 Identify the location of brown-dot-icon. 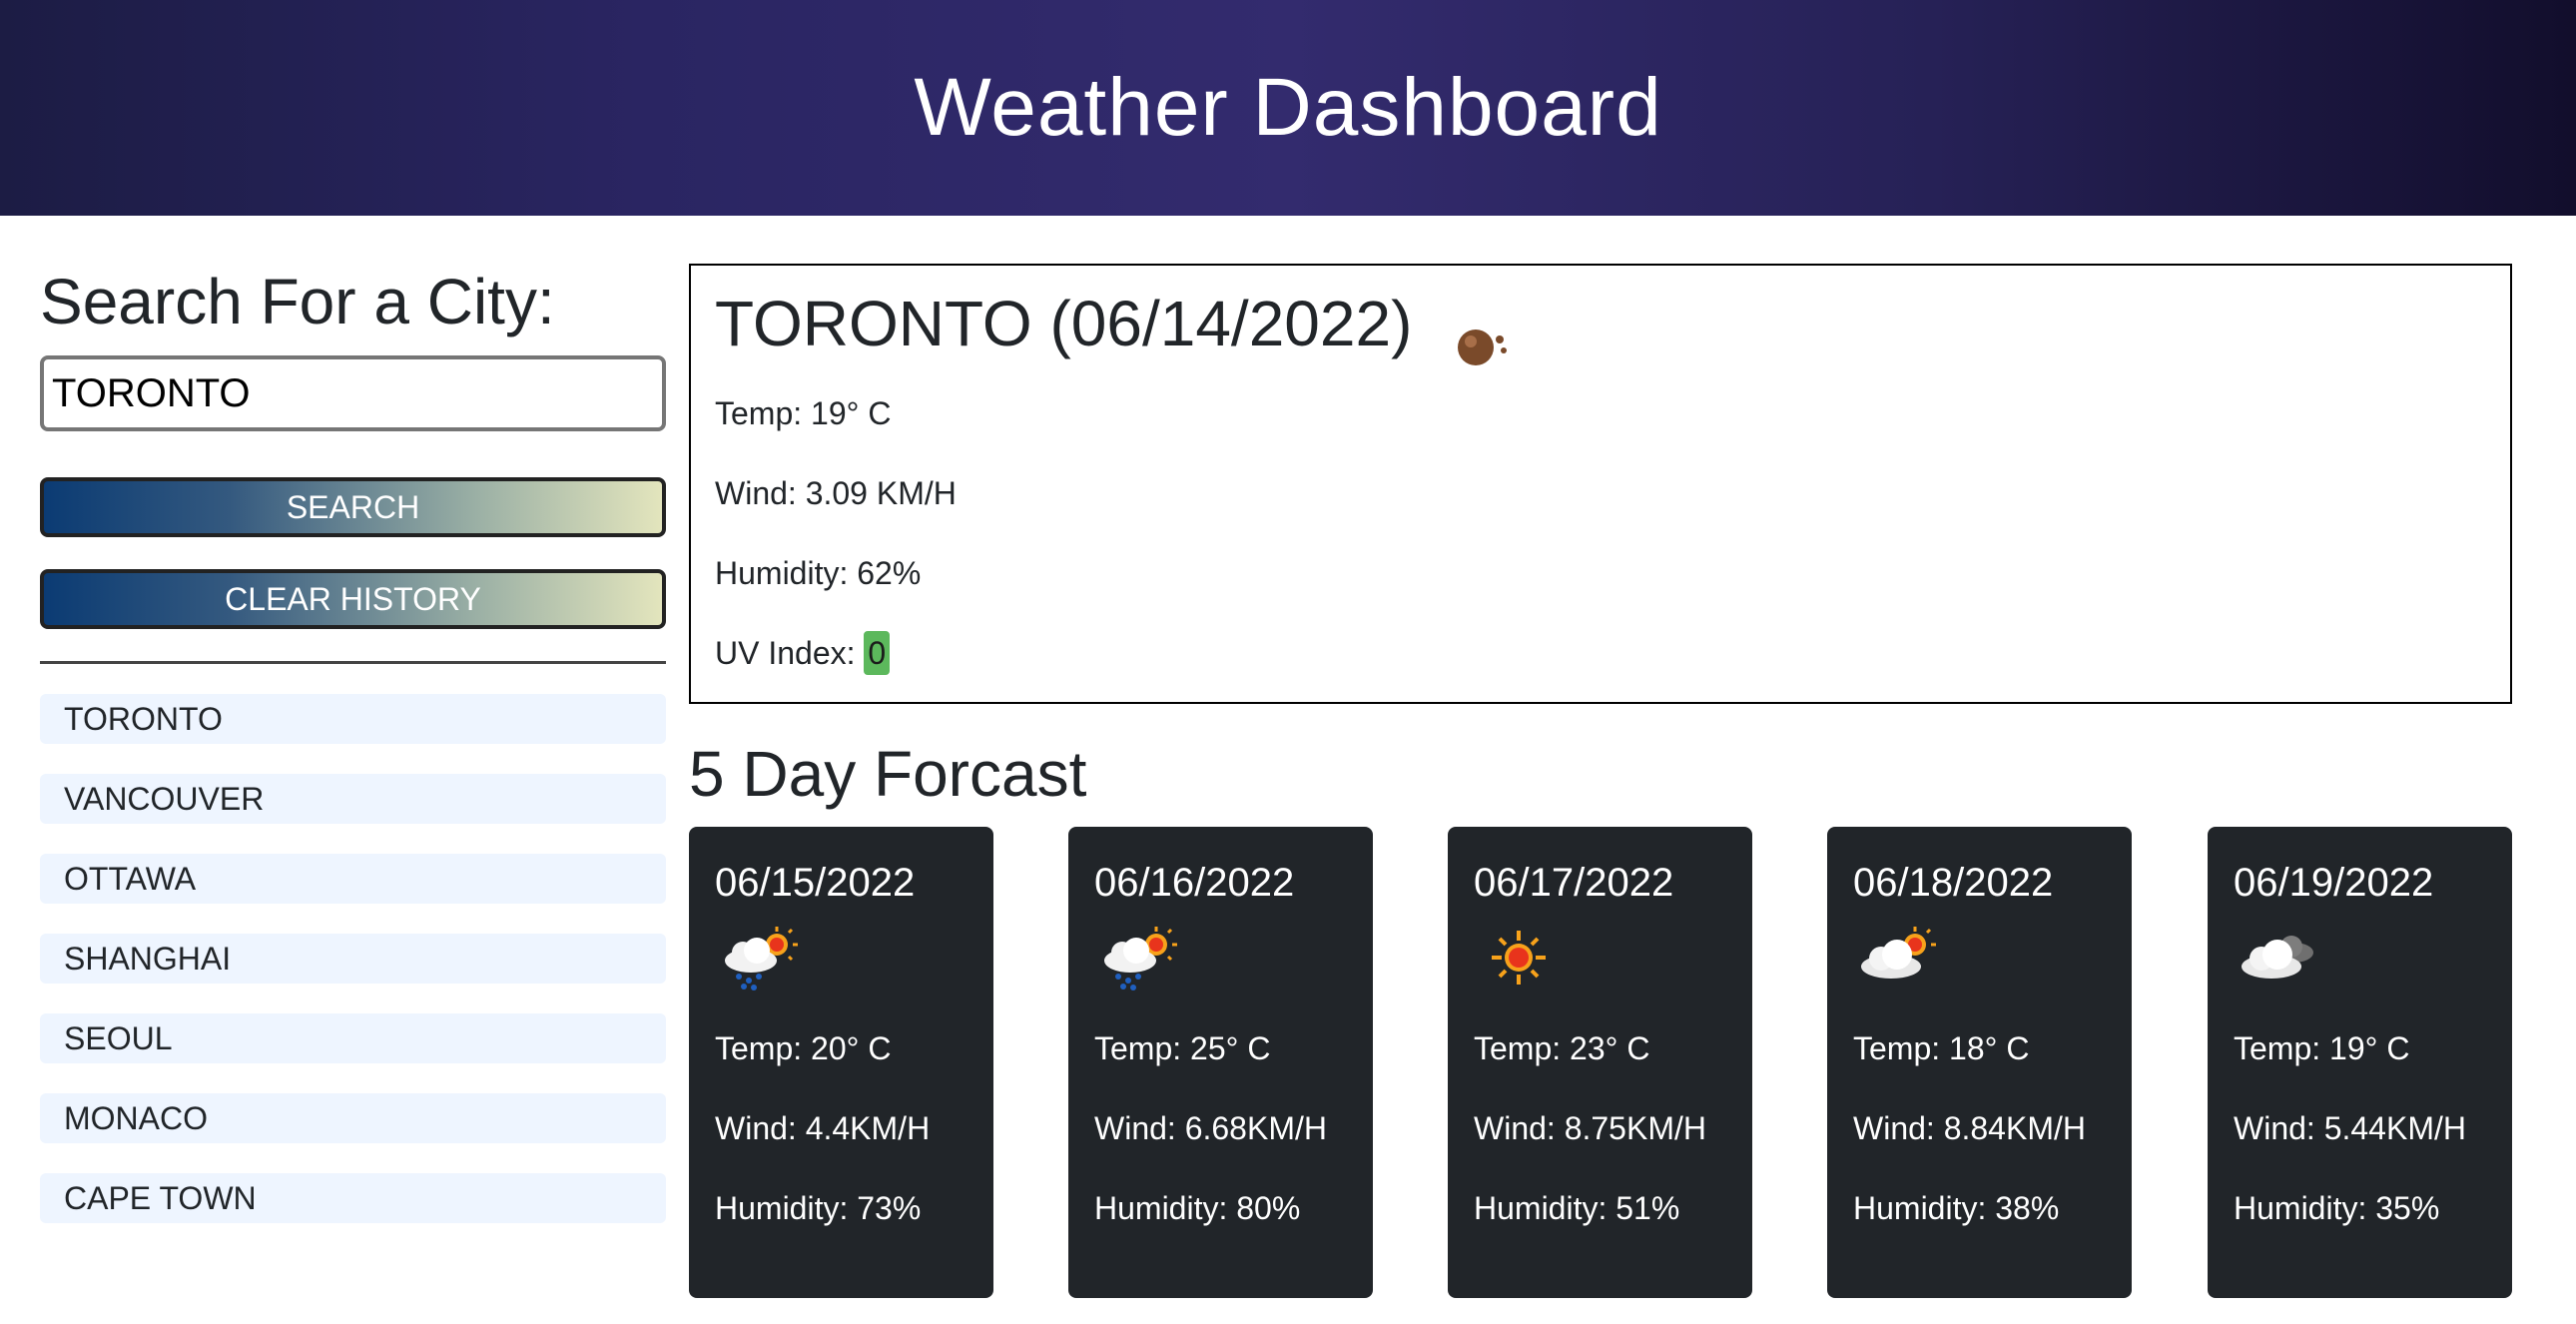
(1481, 332).